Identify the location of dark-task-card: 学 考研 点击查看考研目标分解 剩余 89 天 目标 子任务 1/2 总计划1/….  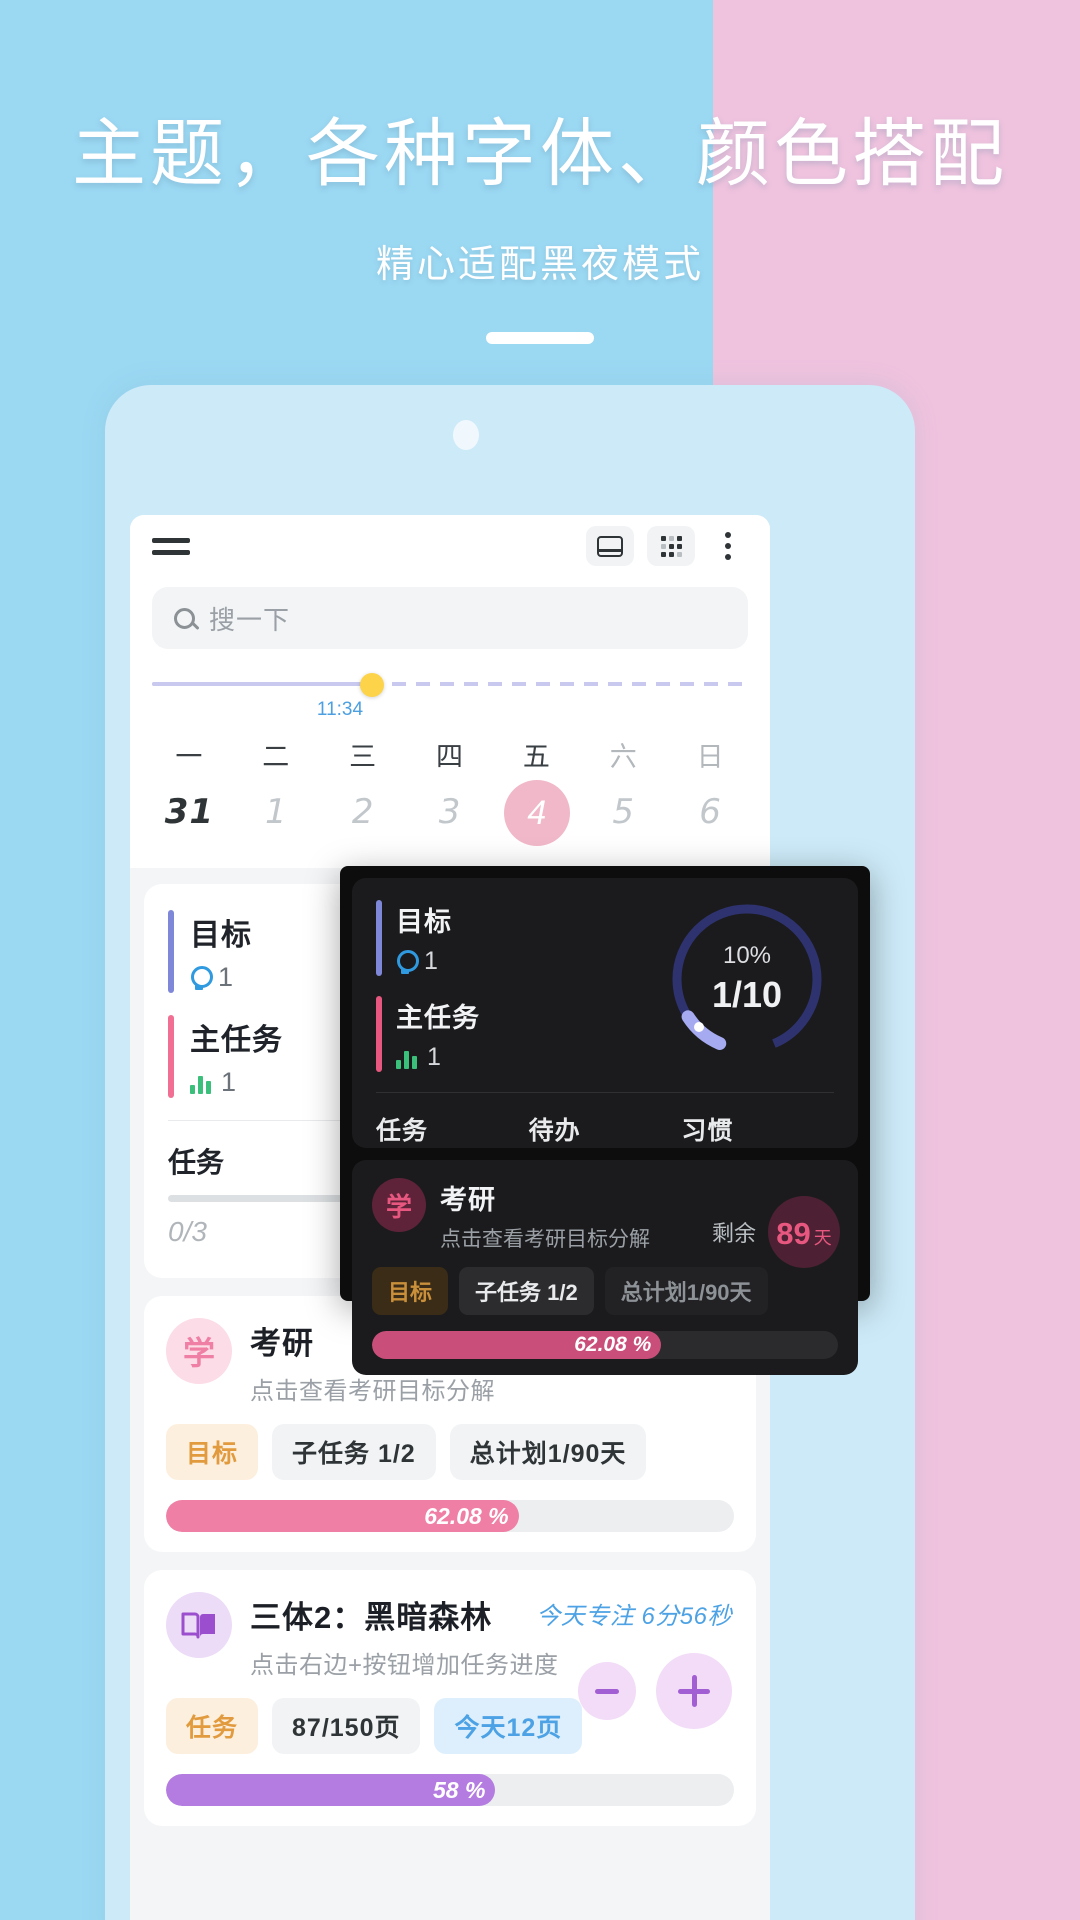
(605, 1267).